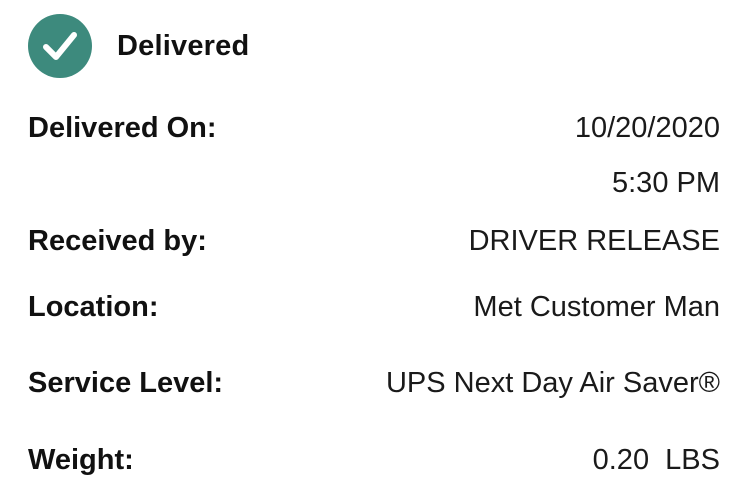 The width and height of the screenshot is (750, 493). I want to click on received-by-value: DRIVER RELEASE, so click(594, 241).